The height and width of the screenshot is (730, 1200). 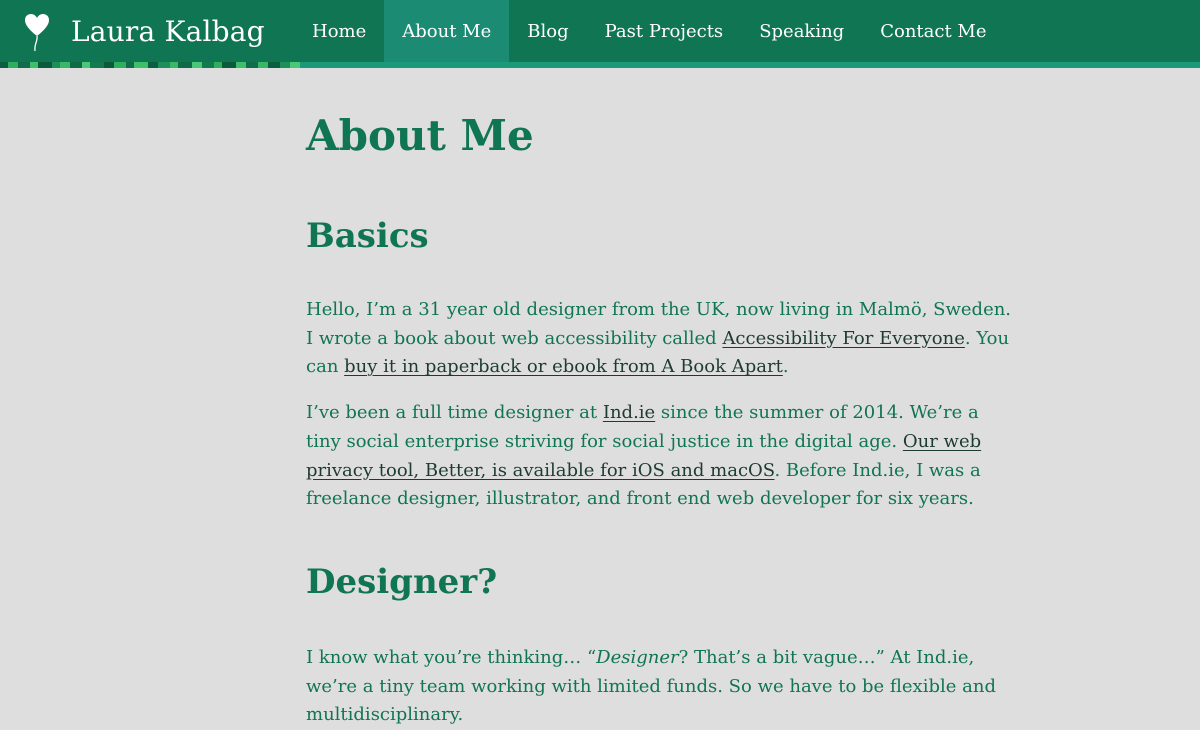 I want to click on ind-ie-link: Ind.ie, so click(x=629, y=412).